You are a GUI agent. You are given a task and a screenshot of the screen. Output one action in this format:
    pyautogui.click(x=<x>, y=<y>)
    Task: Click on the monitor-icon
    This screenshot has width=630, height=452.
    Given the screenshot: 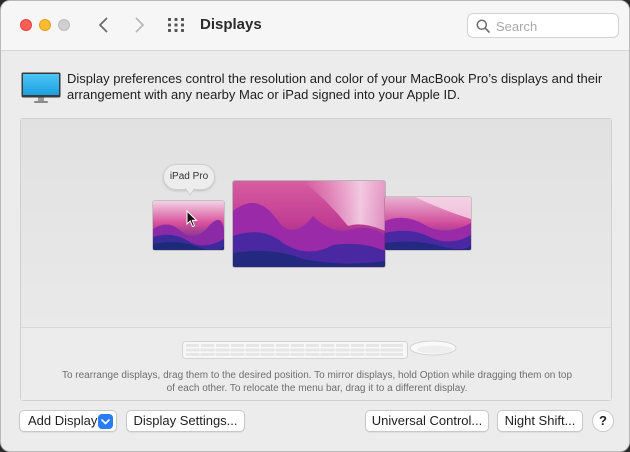 What is the action you would take?
    pyautogui.click(x=41, y=87)
    